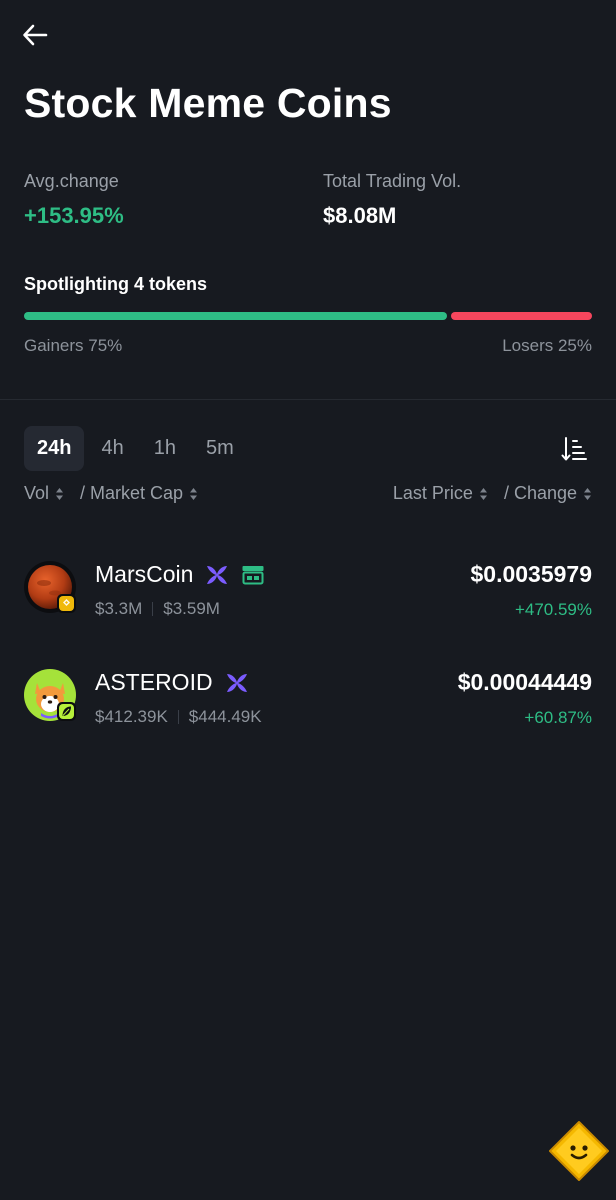 The image size is (616, 1200). What do you see at coordinates (157, 609) in the screenshot?
I see `token-stats: $3.3M $3.59M` at bounding box center [157, 609].